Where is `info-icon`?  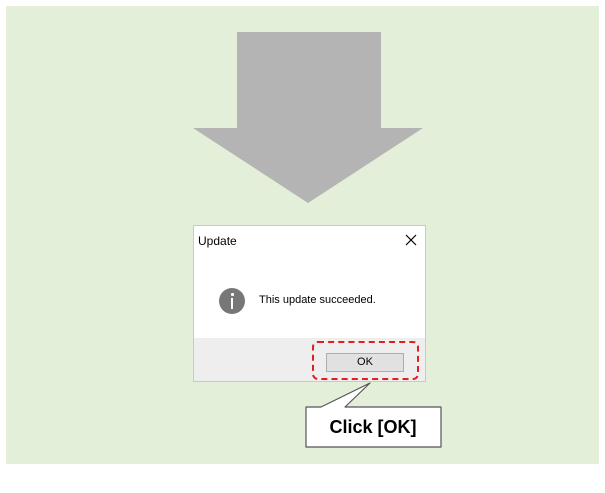 info-icon is located at coordinates (232, 301).